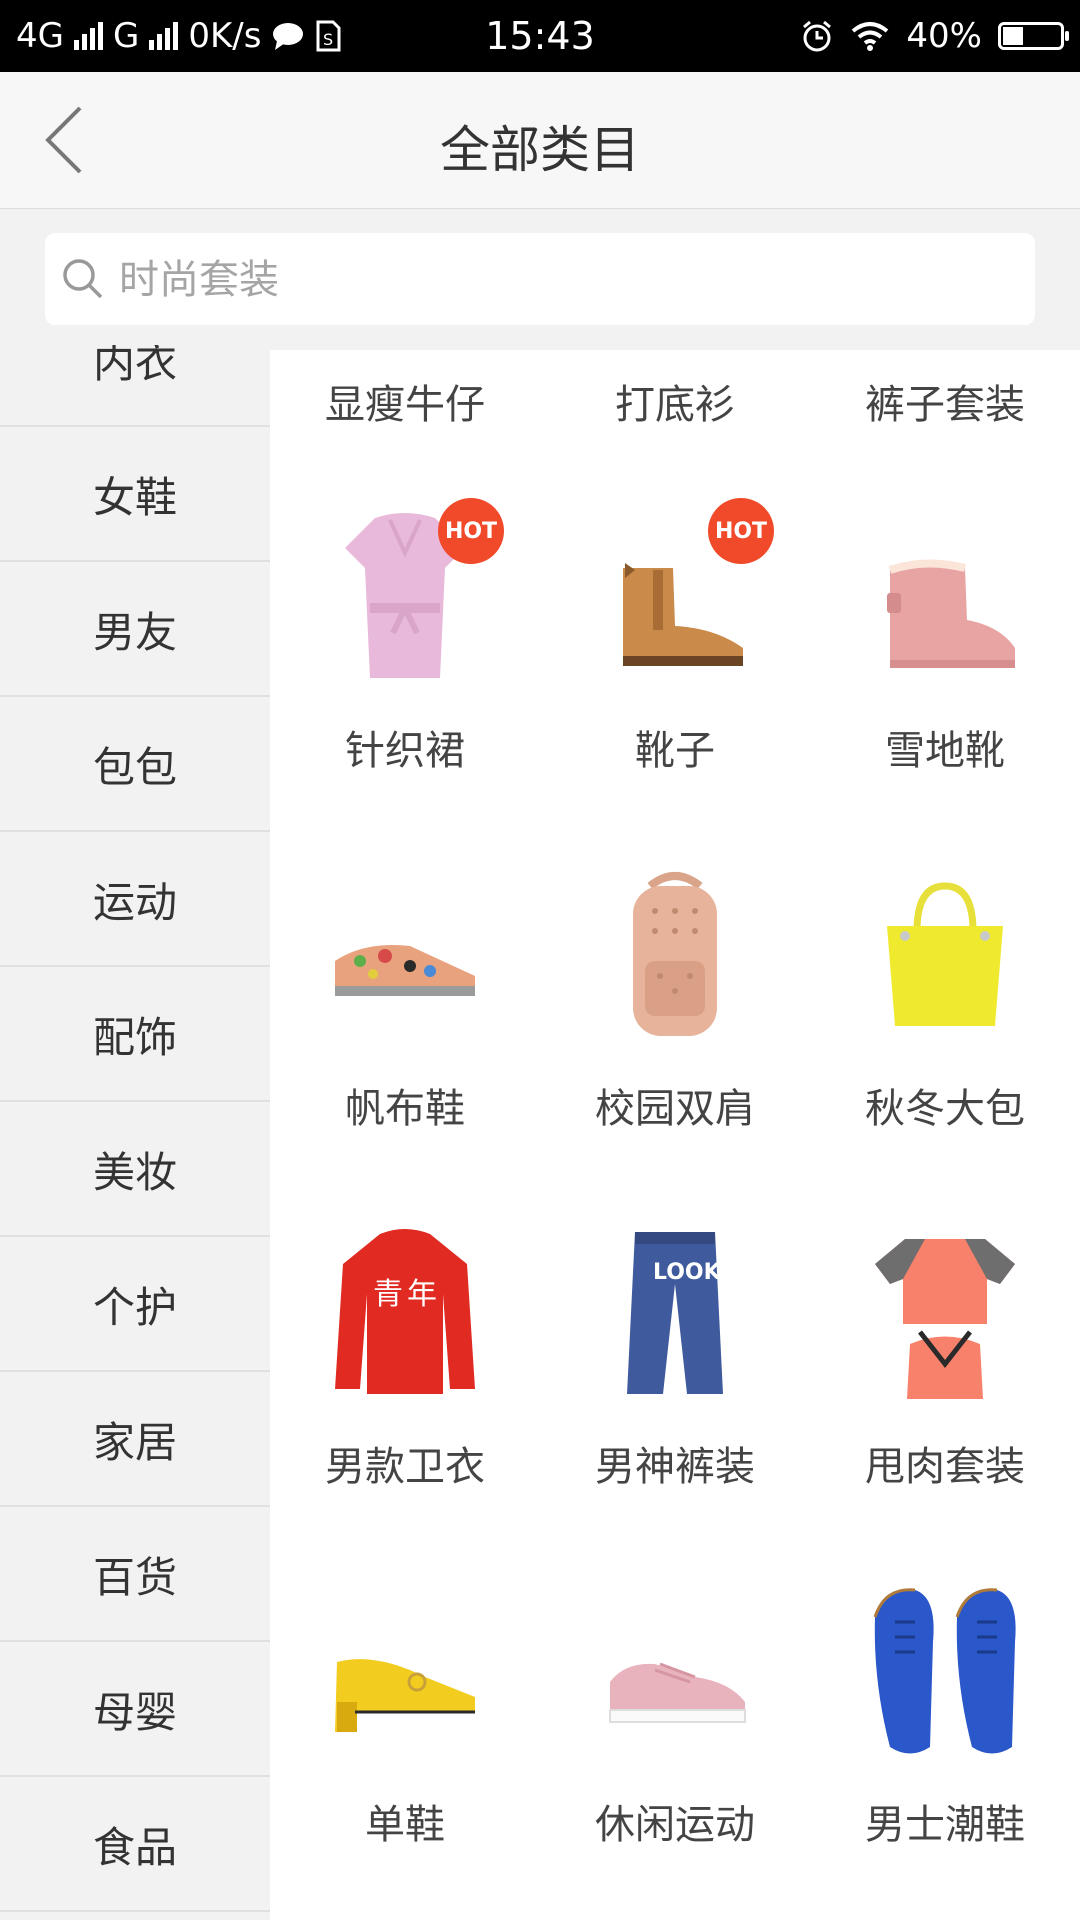 Image resolution: width=1080 pixels, height=1920 pixels. I want to click on category-tile: 单鞋, so click(405, 1717).